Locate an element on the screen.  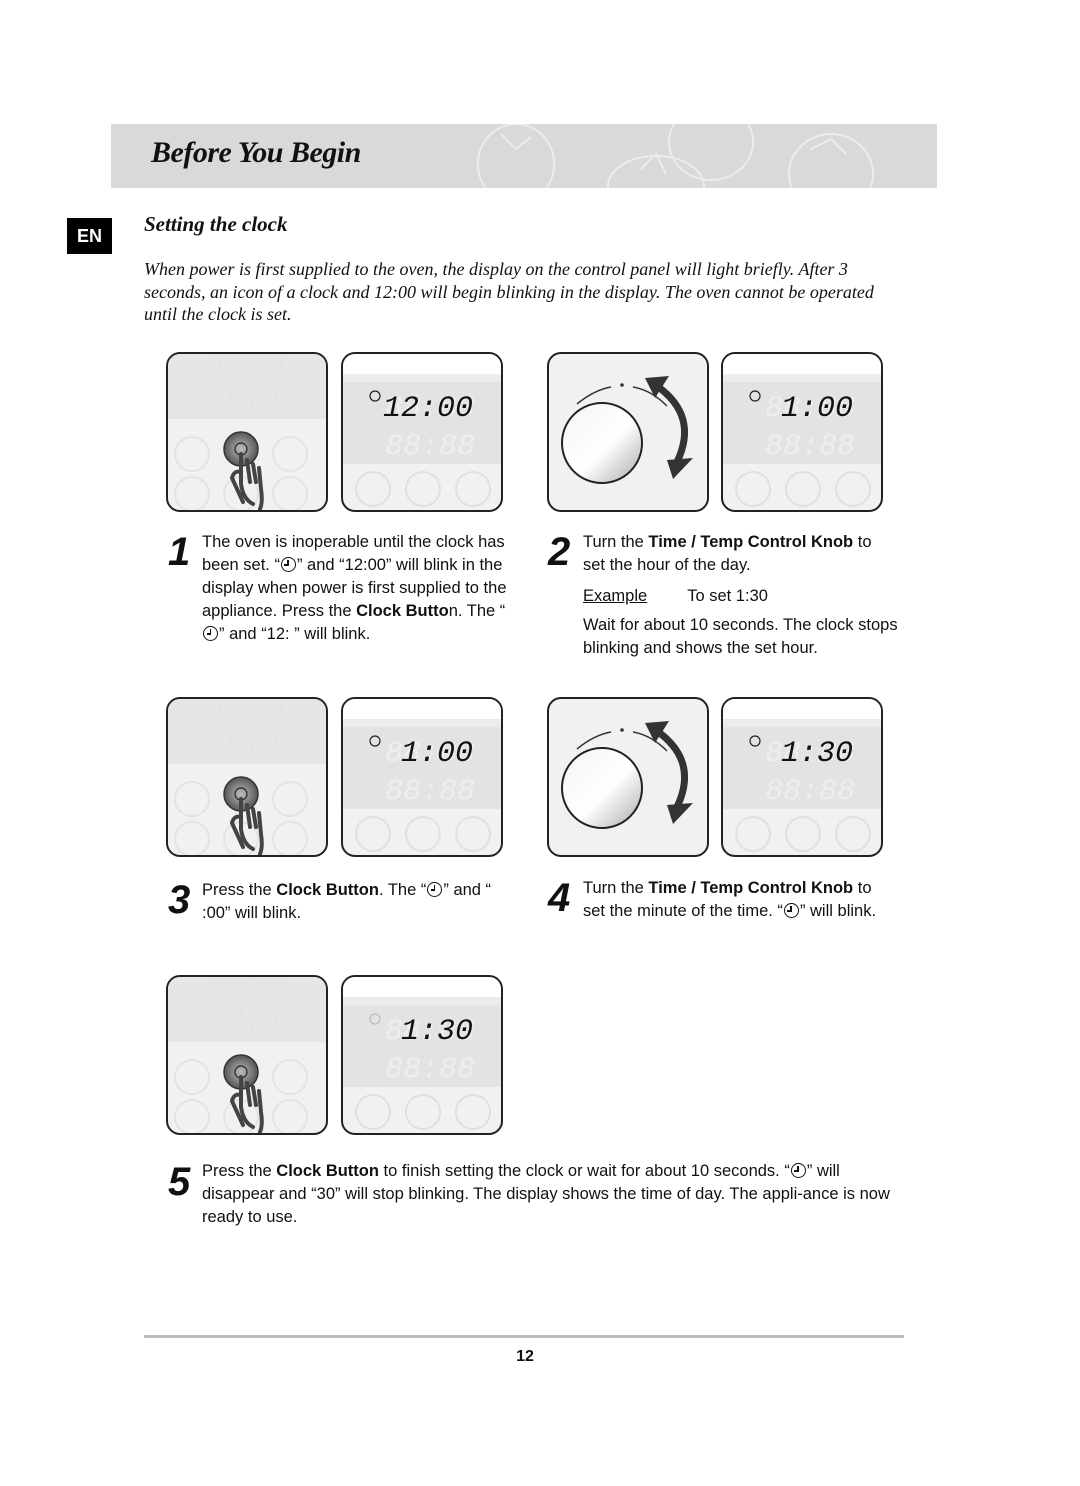
page-number: 12 is located at coordinates (525, 1356).